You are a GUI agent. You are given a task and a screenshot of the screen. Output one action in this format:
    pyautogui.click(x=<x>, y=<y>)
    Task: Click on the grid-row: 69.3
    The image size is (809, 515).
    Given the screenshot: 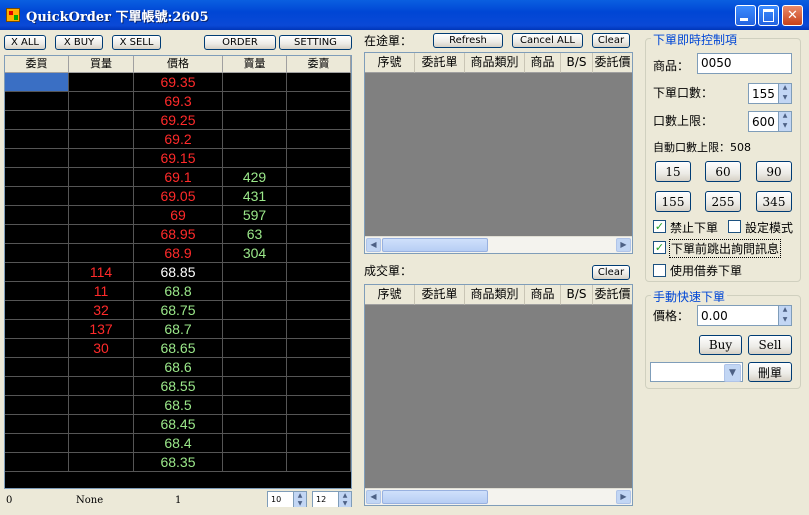 What is the action you would take?
    pyautogui.click(x=178, y=101)
    